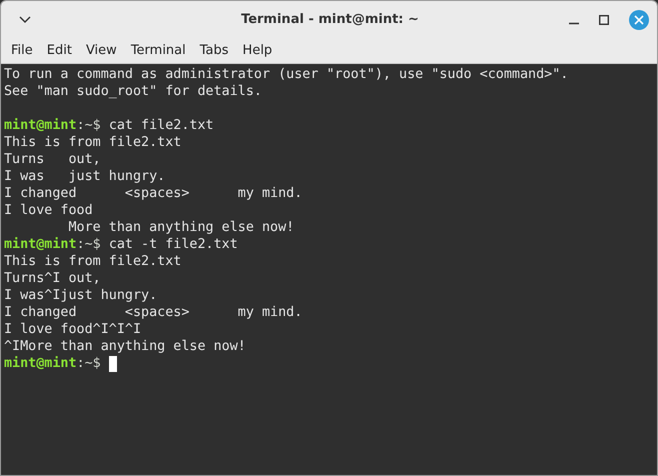  Describe the element at coordinates (158, 50) in the screenshot. I see `menu-item: Terminal` at that location.